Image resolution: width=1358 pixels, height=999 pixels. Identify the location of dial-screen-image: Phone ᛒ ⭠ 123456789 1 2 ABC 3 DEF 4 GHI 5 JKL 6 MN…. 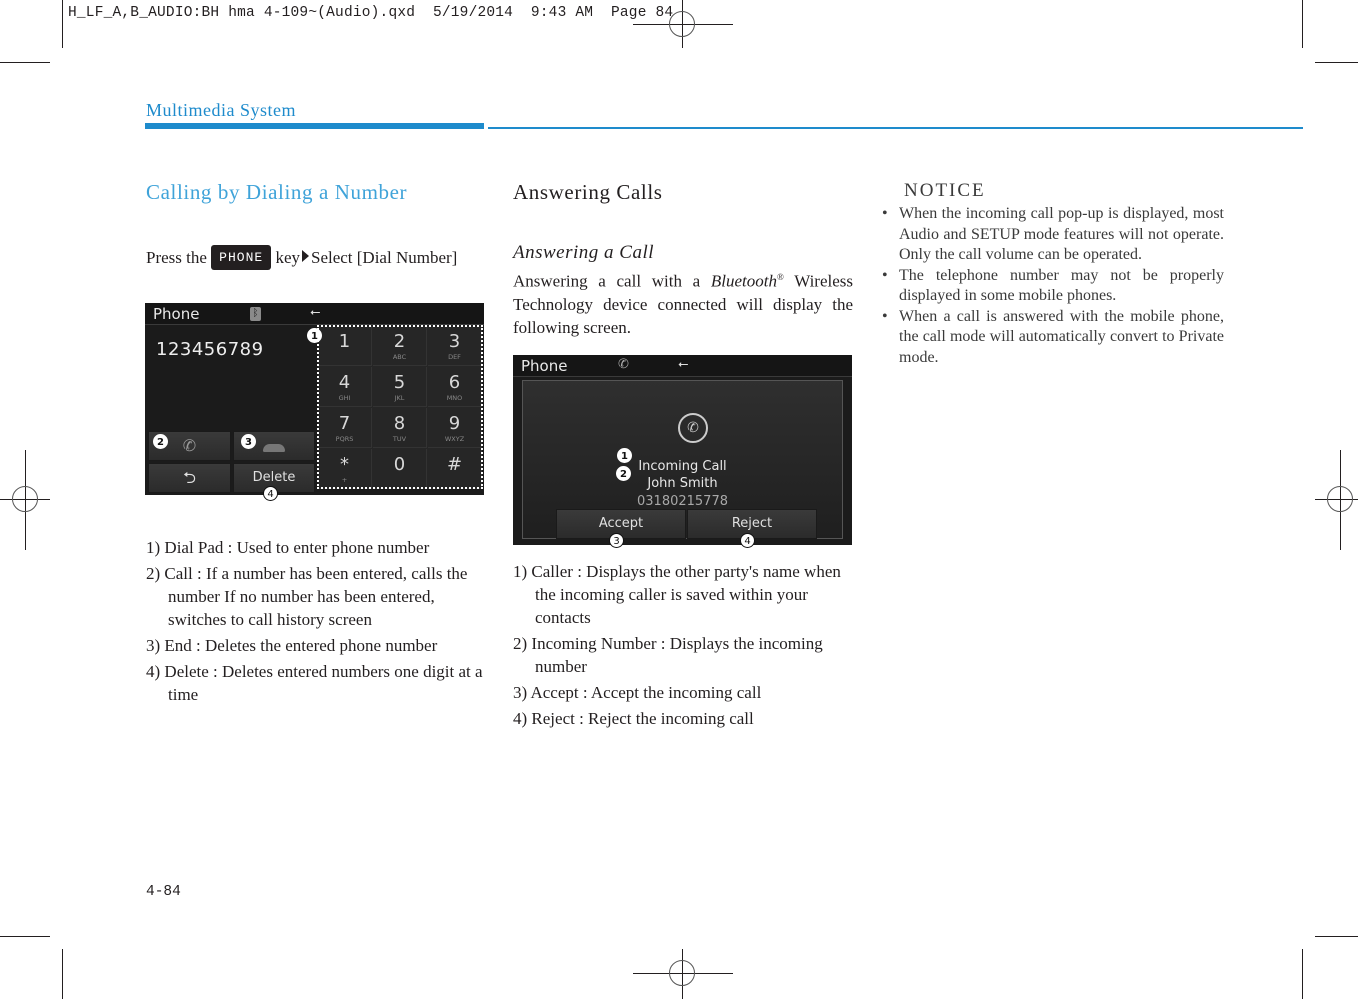
(314, 399).